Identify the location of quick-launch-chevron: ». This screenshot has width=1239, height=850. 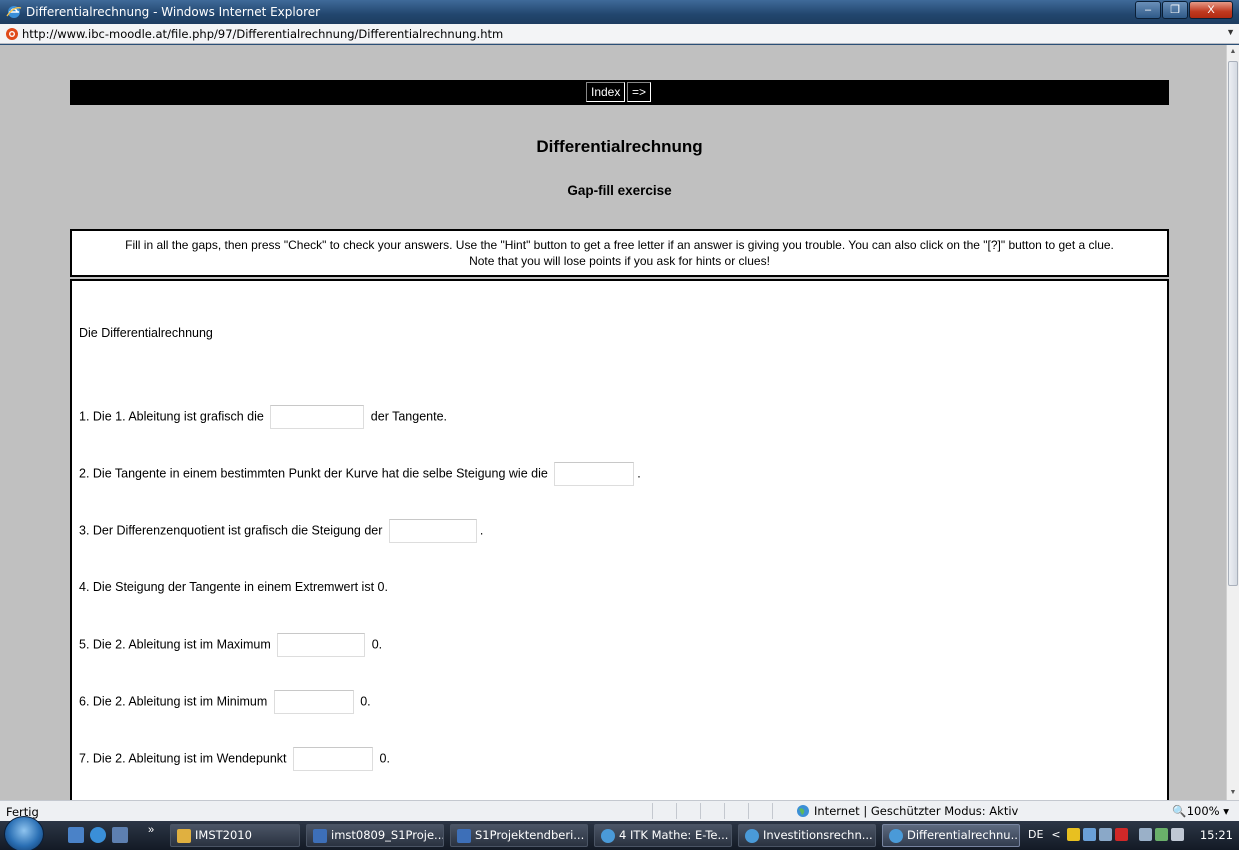
(151, 830).